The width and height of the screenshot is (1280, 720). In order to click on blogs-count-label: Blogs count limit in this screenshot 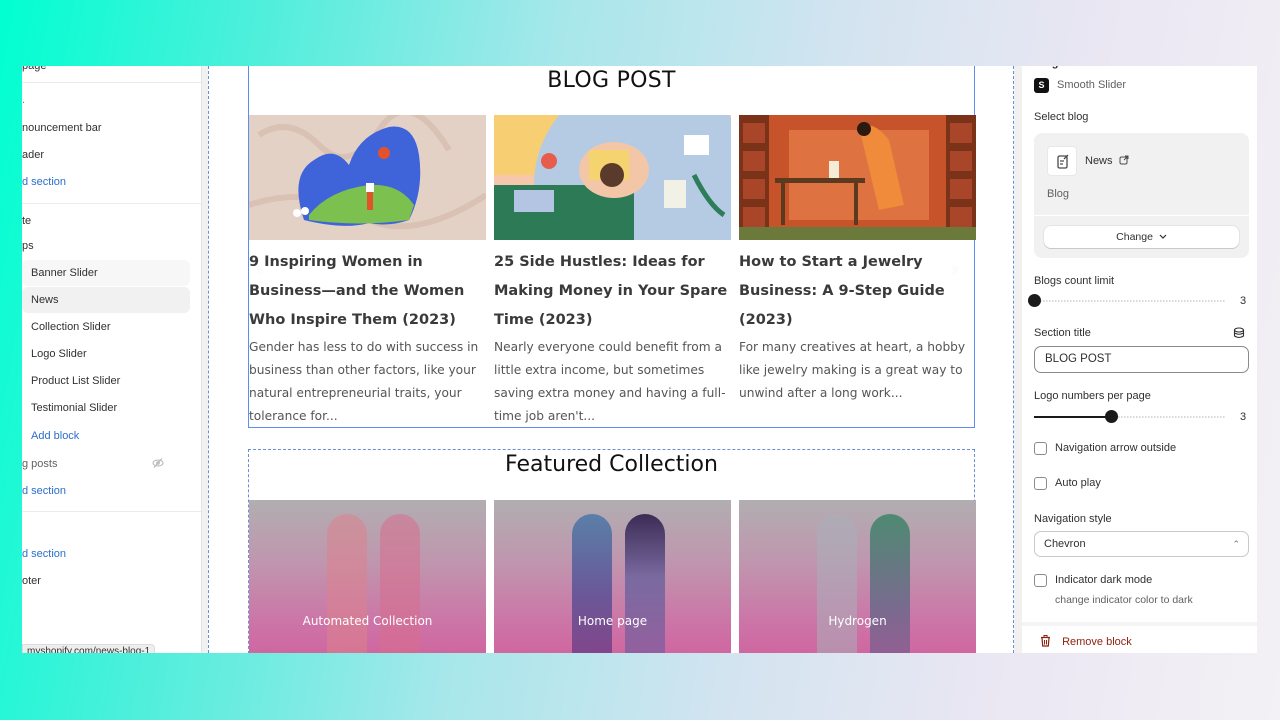, I will do `click(1074, 281)`.